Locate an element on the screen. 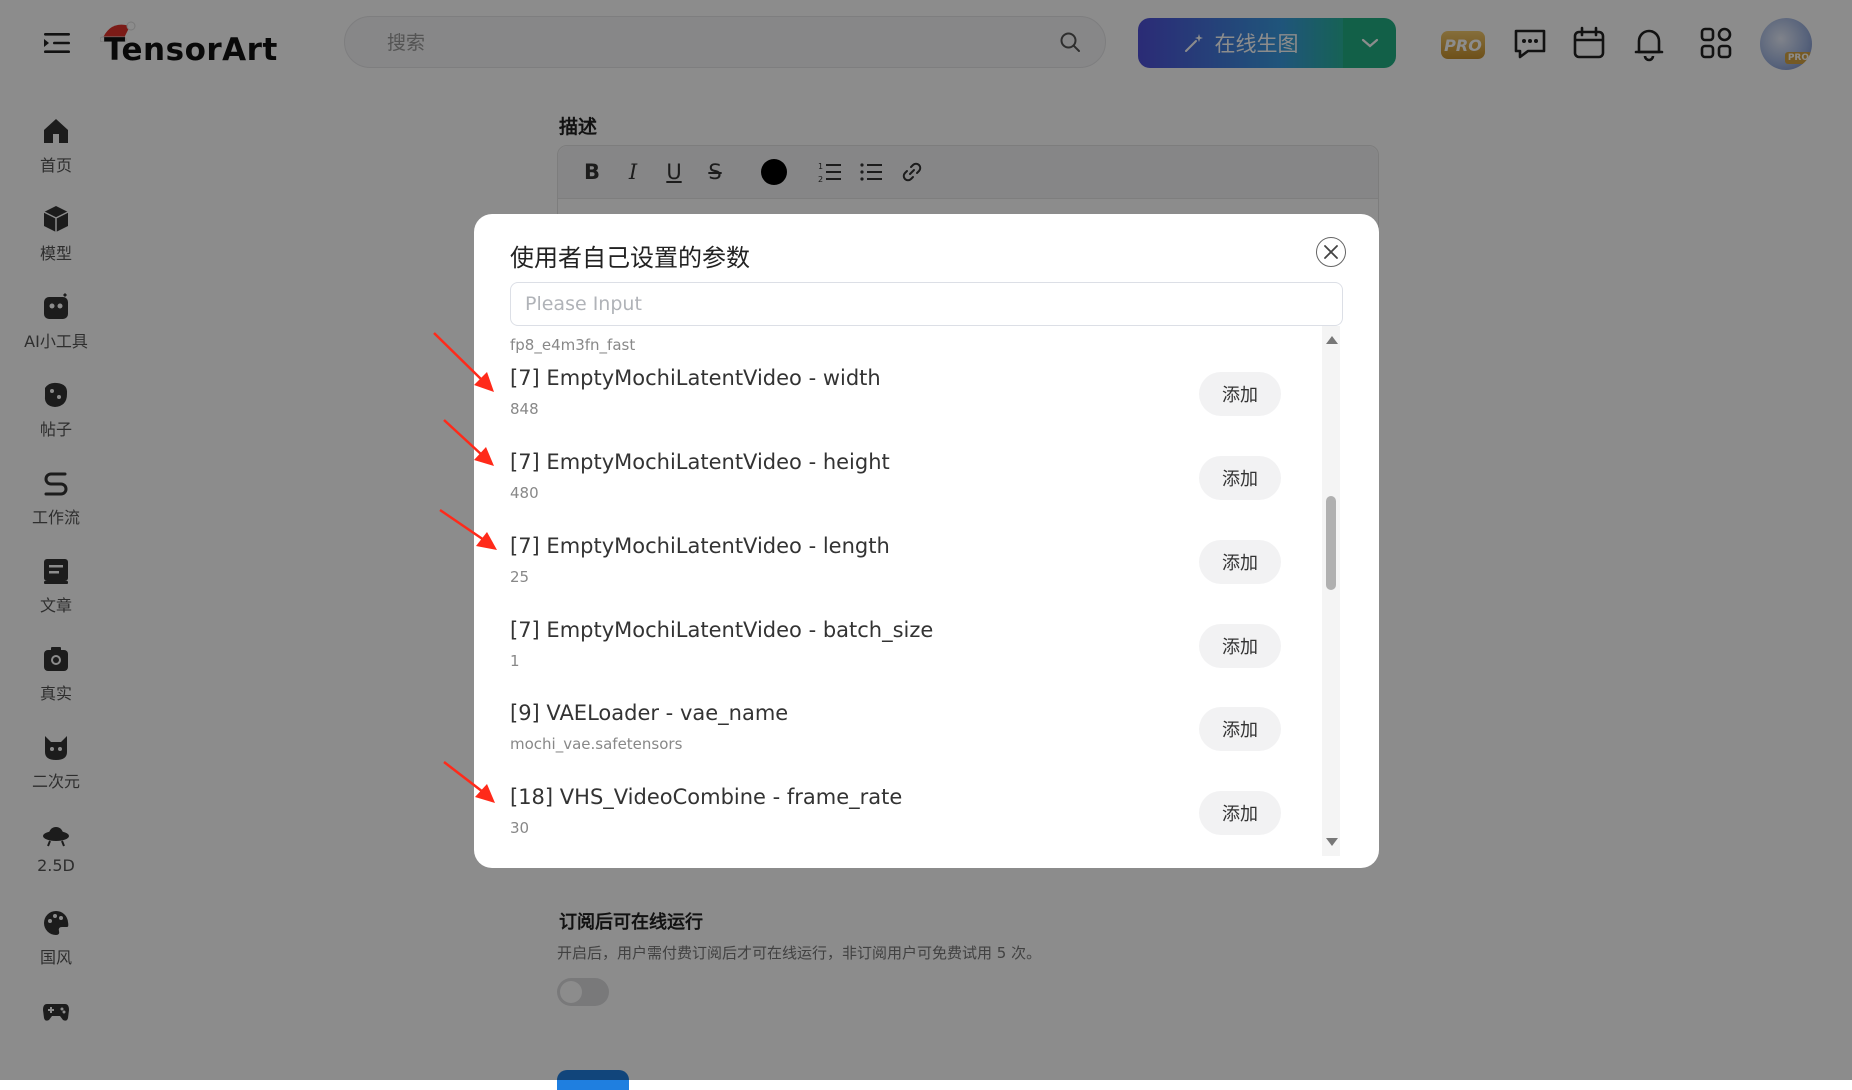 This screenshot has height=1090, width=1852. dialog-title: 使用者自己设置的参数 is located at coordinates (630, 258).